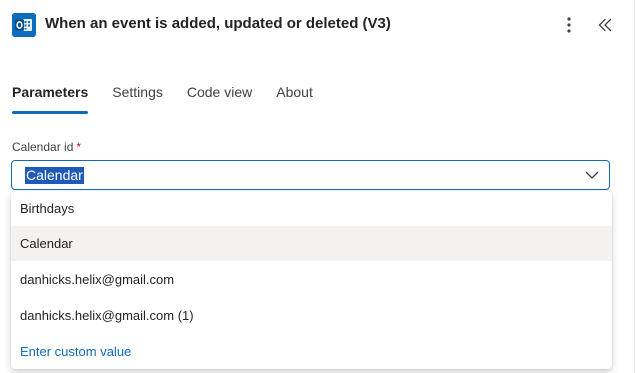 This screenshot has width=635, height=373. What do you see at coordinates (43, 147) in the screenshot?
I see `calendar-id-label-text: Calendar id` at bounding box center [43, 147].